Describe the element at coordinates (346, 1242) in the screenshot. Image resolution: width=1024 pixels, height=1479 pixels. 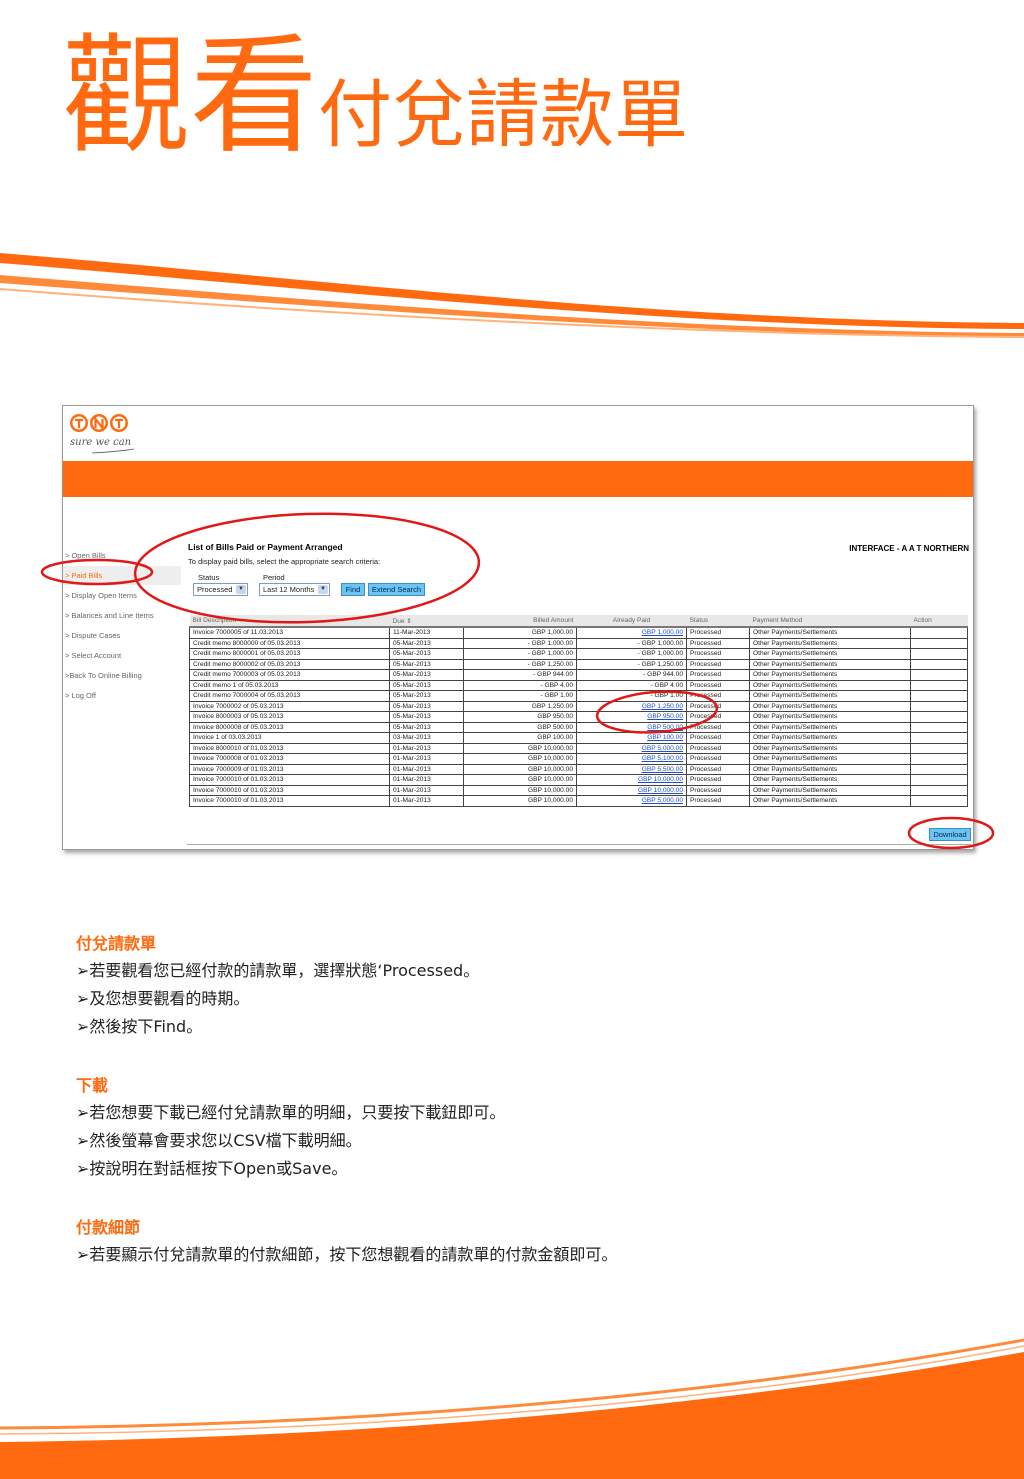
I see `section-payment-details: 付款細節 ➢若要顯示付兌請款單的付款細節，按下您想觀看的請款單的付款金額即可。` at that location.